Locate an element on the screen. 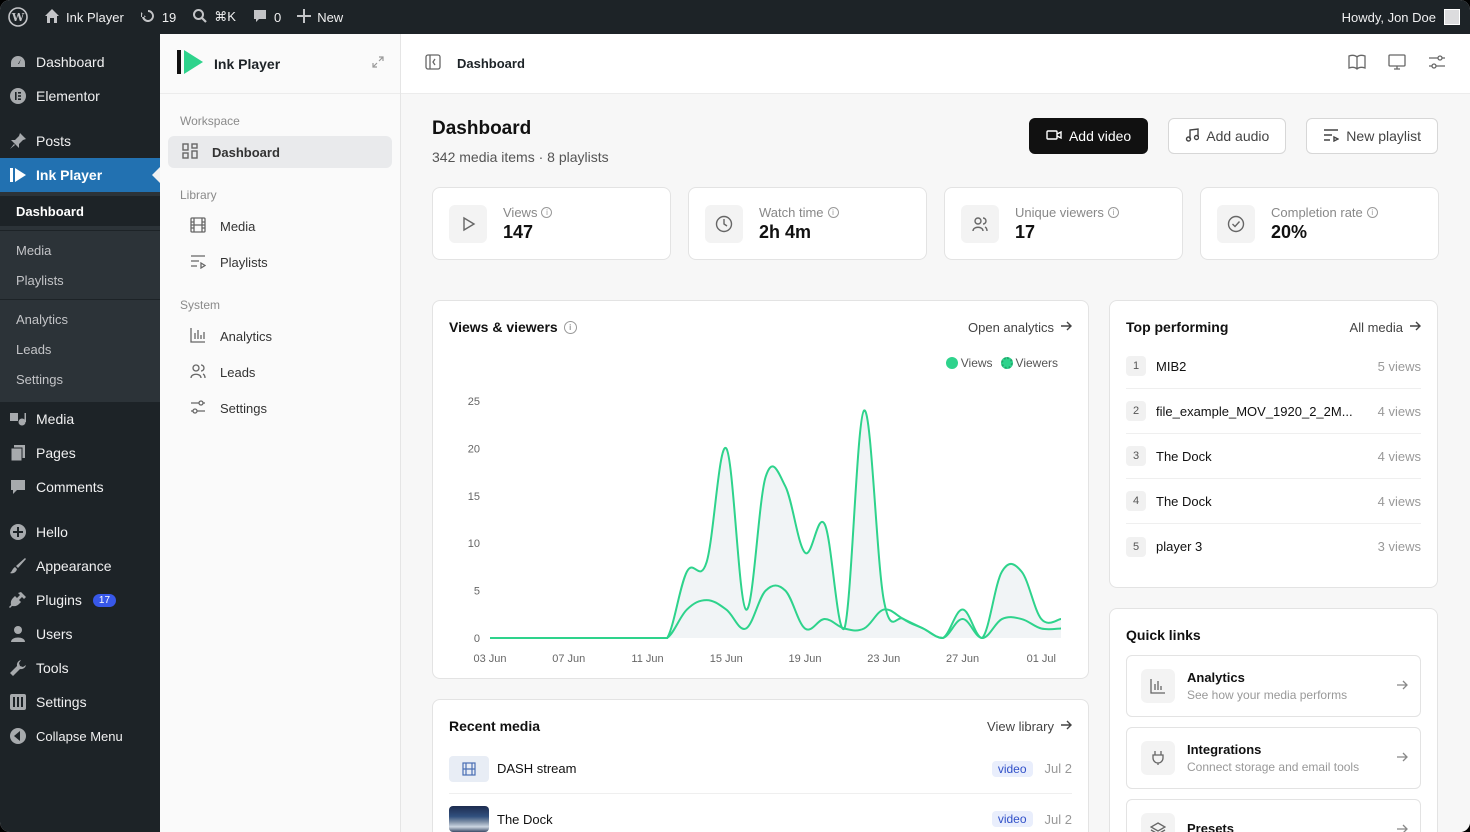  chart-title: Views & viewers is located at coordinates (503, 327).